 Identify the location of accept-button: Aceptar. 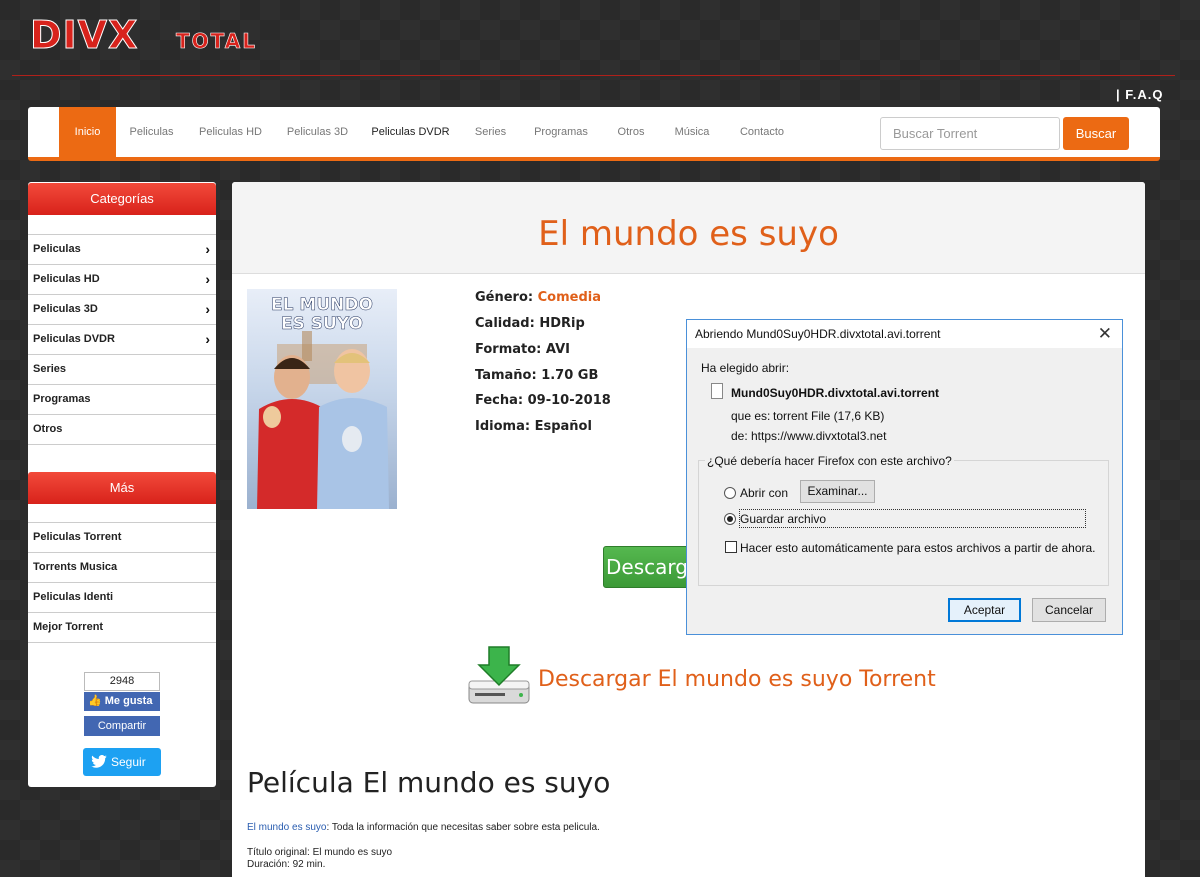
(984, 610).